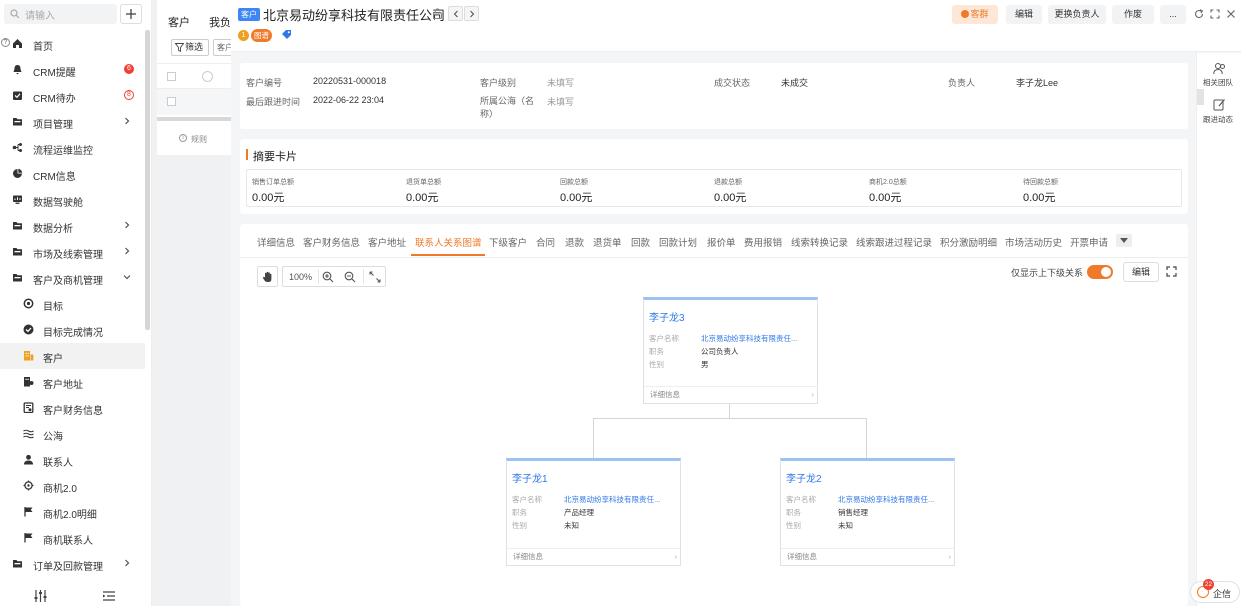  What do you see at coordinates (54, 73) in the screenshot?
I see `nav-item-label: CRM提醒` at bounding box center [54, 73].